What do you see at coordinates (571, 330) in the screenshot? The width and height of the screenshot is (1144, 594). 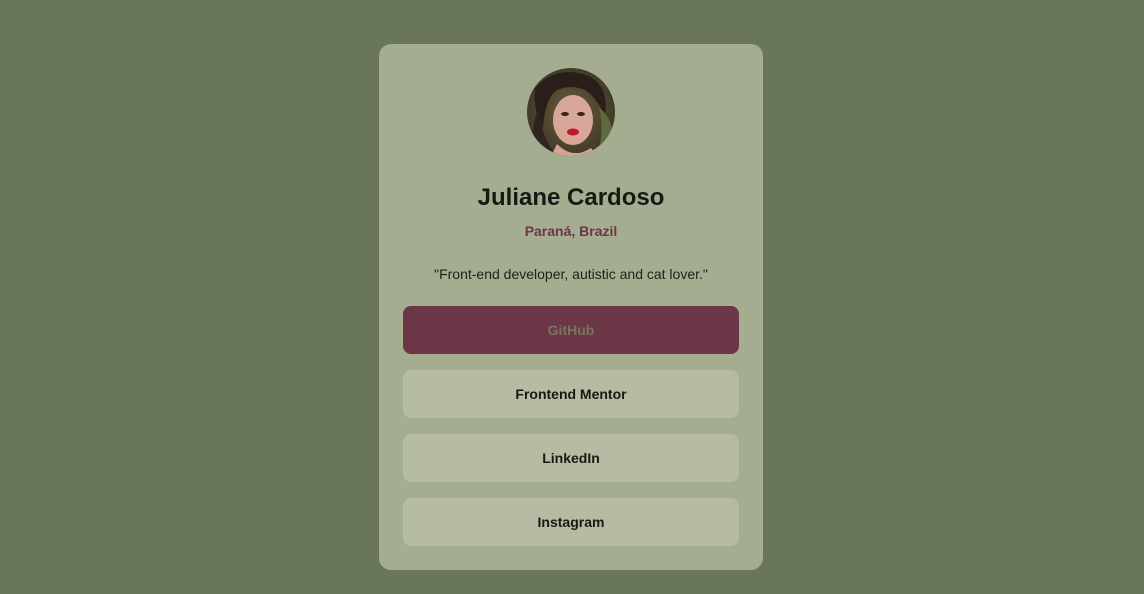 I see `github-link-button: GitHub` at bounding box center [571, 330].